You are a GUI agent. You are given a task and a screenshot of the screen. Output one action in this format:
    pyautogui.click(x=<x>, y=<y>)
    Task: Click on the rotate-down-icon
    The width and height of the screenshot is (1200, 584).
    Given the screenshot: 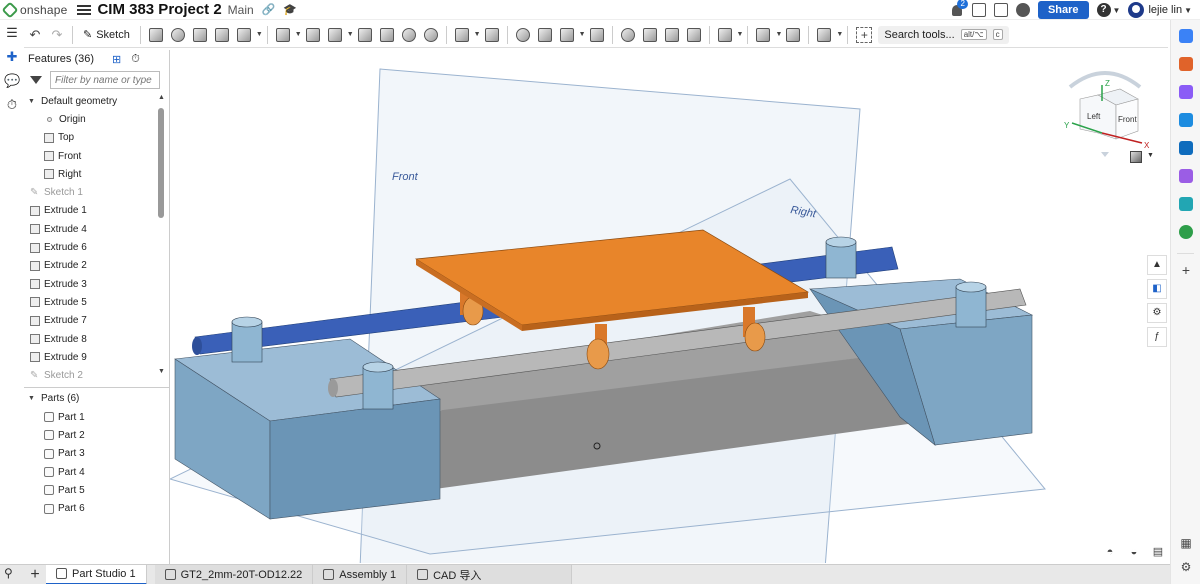 What is the action you would take?
    pyautogui.click(x=1105, y=154)
    